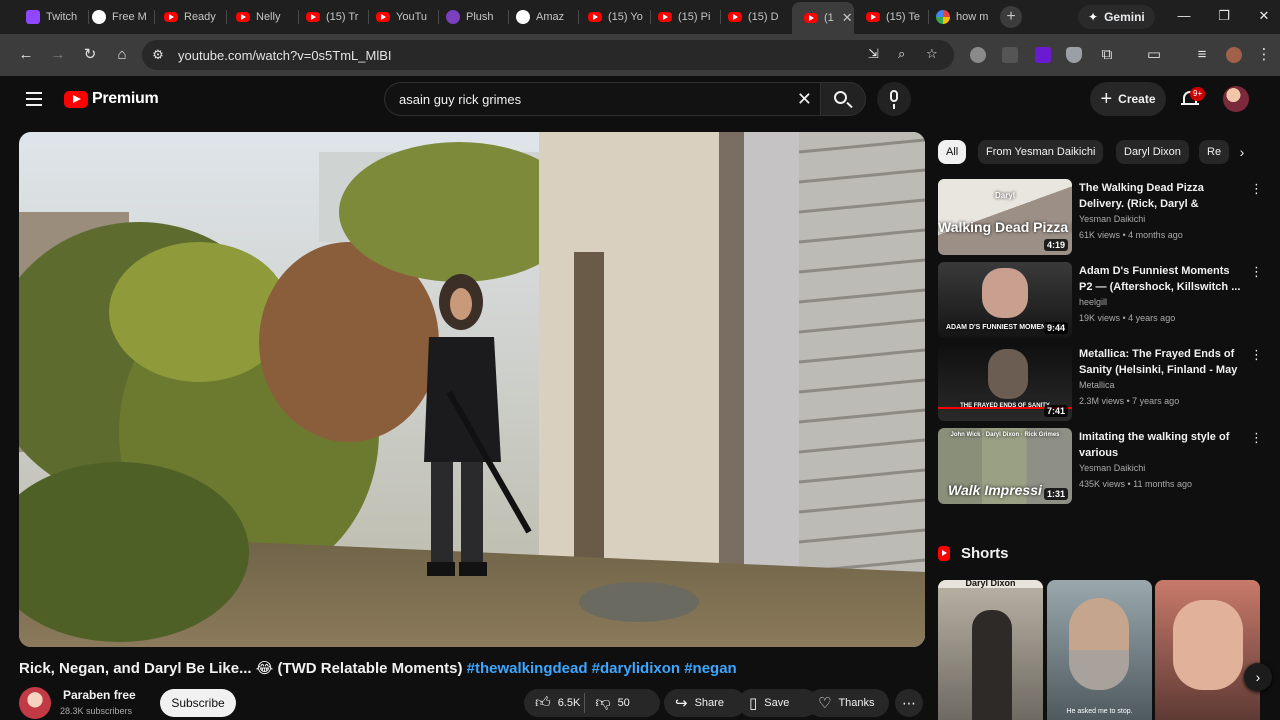 The height and width of the screenshot is (720, 1280). What do you see at coordinates (1236, 99) in the screenshot?
I see `account-avatar` at bounding box center [1236, 99].